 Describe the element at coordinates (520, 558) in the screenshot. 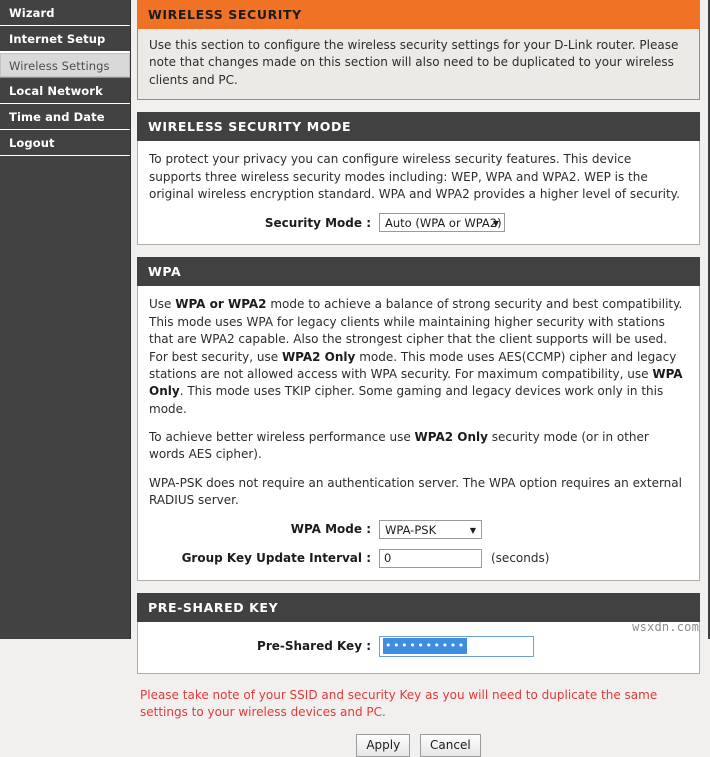

I see `group-key-units-label: (seconds)` at that location.